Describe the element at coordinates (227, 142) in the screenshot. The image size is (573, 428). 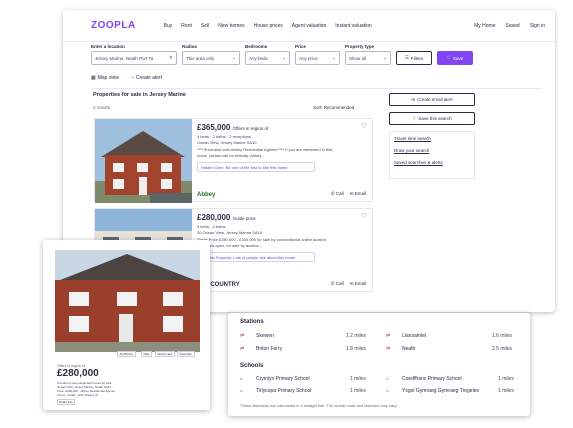
I see `listing-address: Ocean View, Jersey Marine SA10` at that location.